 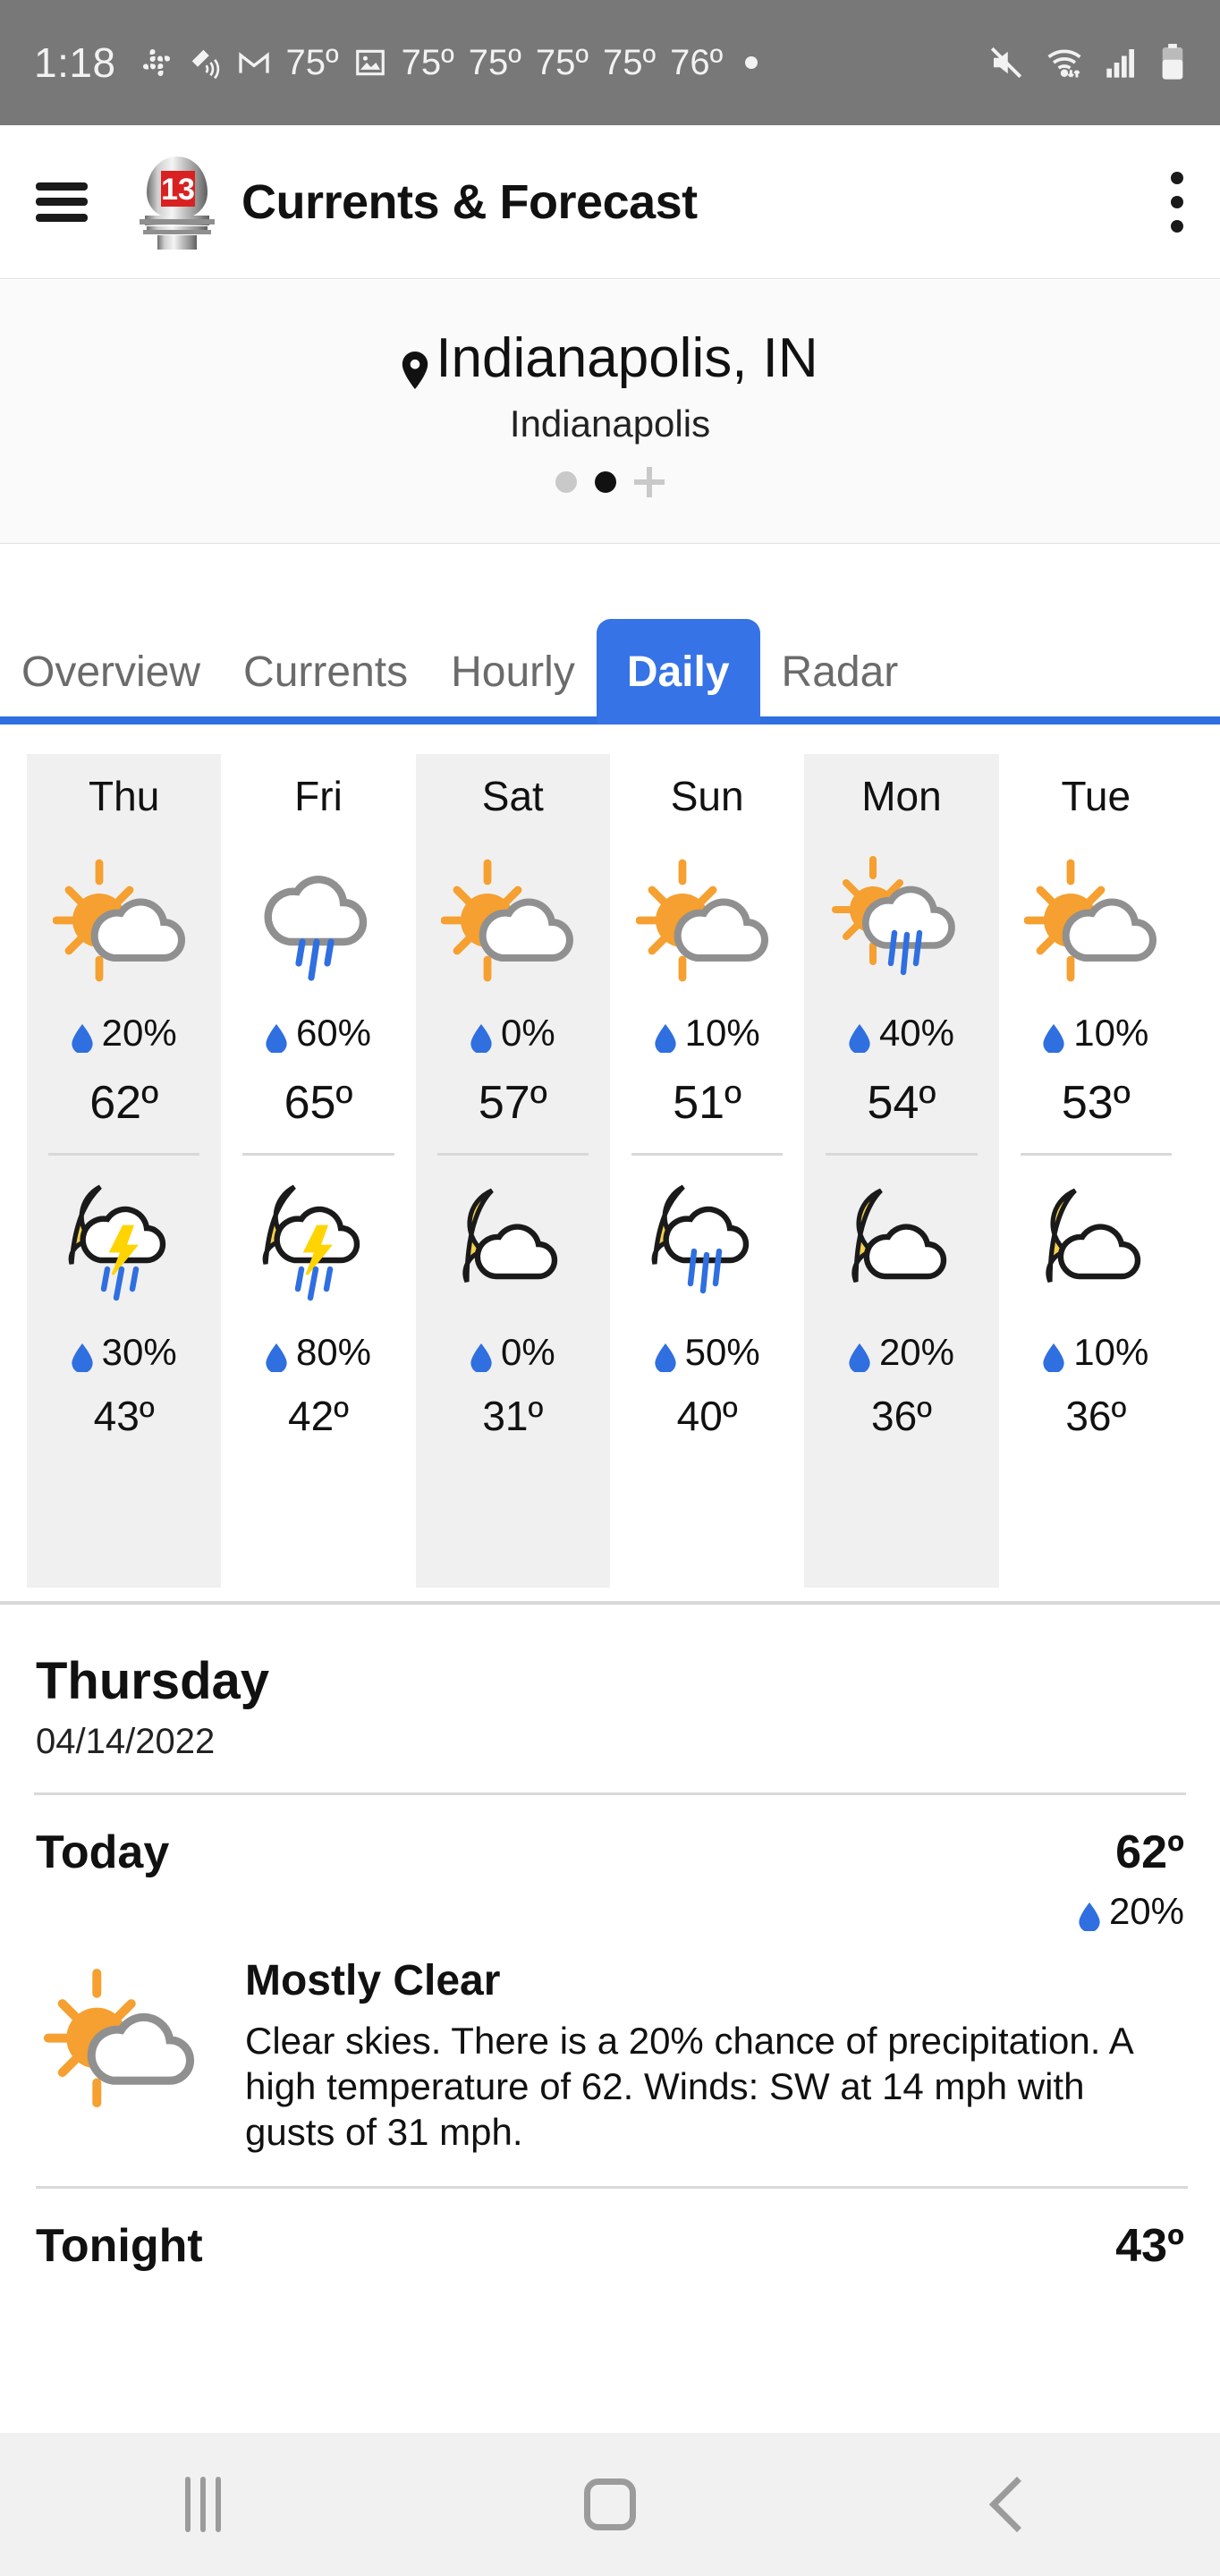 I want to click on day-label: Tue, so click(x=1096, y=796).